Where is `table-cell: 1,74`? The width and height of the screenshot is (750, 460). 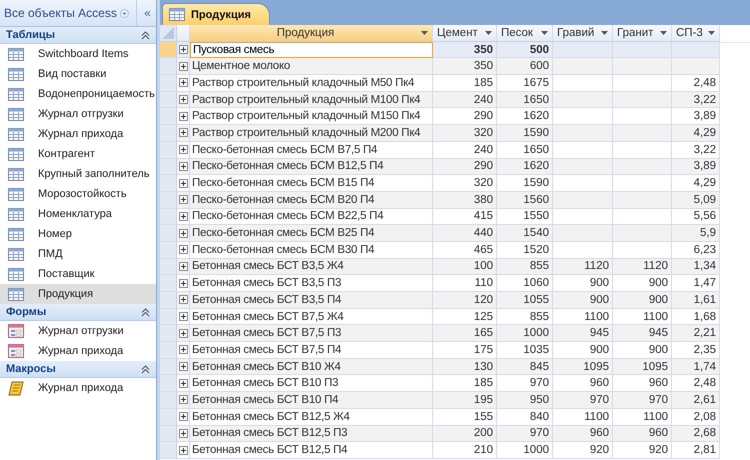
table-cell: 1,74 is located at coordinates (696, 367).